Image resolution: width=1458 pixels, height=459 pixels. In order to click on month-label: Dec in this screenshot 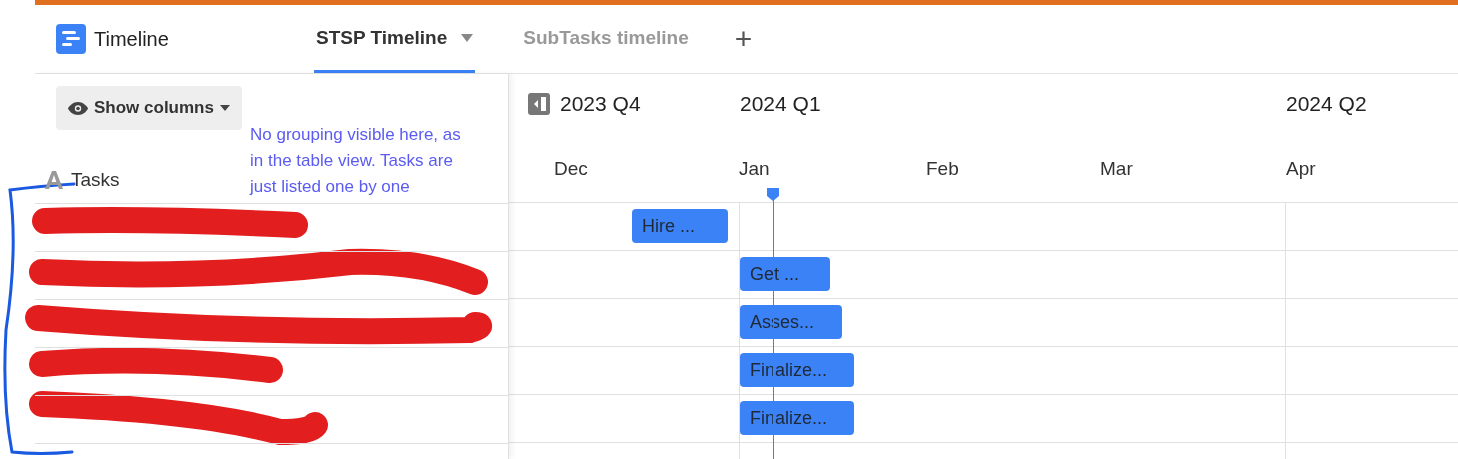, I will do `click(571, 169)`.